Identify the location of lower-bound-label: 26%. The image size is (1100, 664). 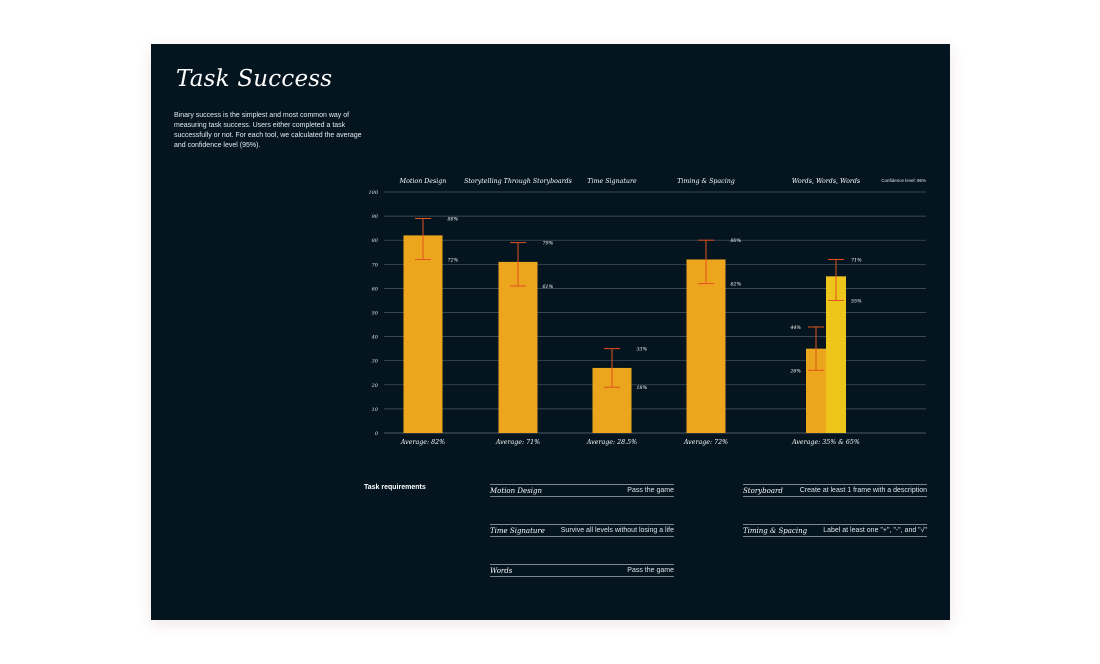
(795, 371).